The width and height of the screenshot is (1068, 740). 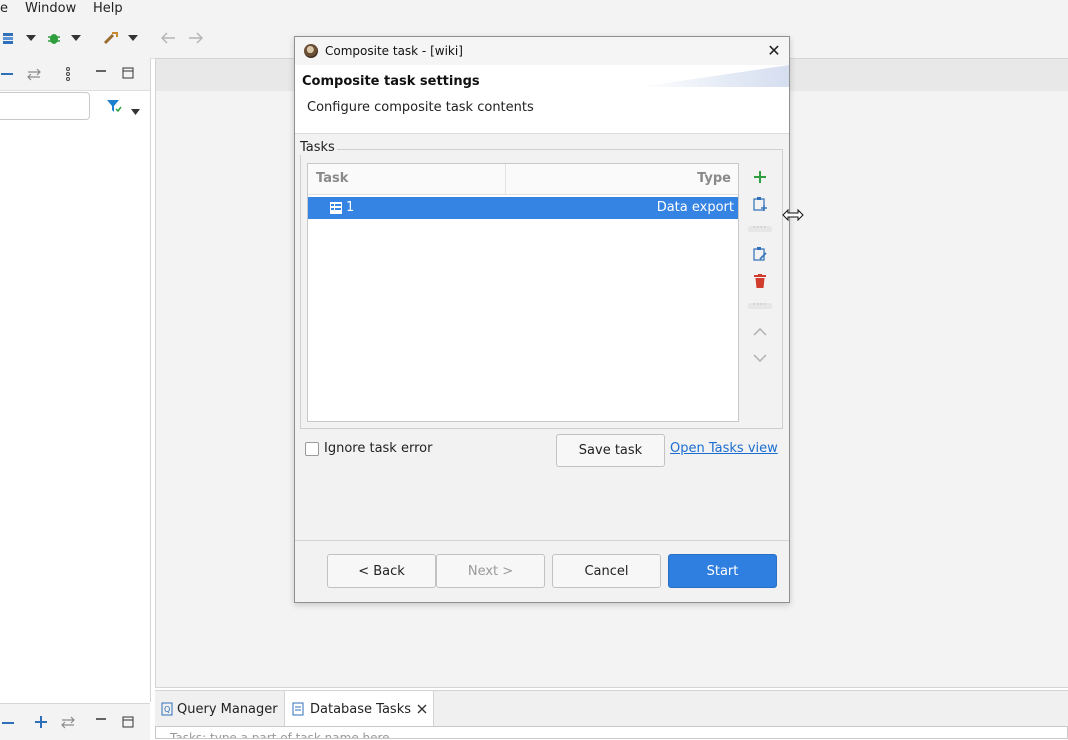 What do you see at coordinates (610, 450) in the screenshot?
I see `save-task-button: Save task` at bounding box center [610, 450].